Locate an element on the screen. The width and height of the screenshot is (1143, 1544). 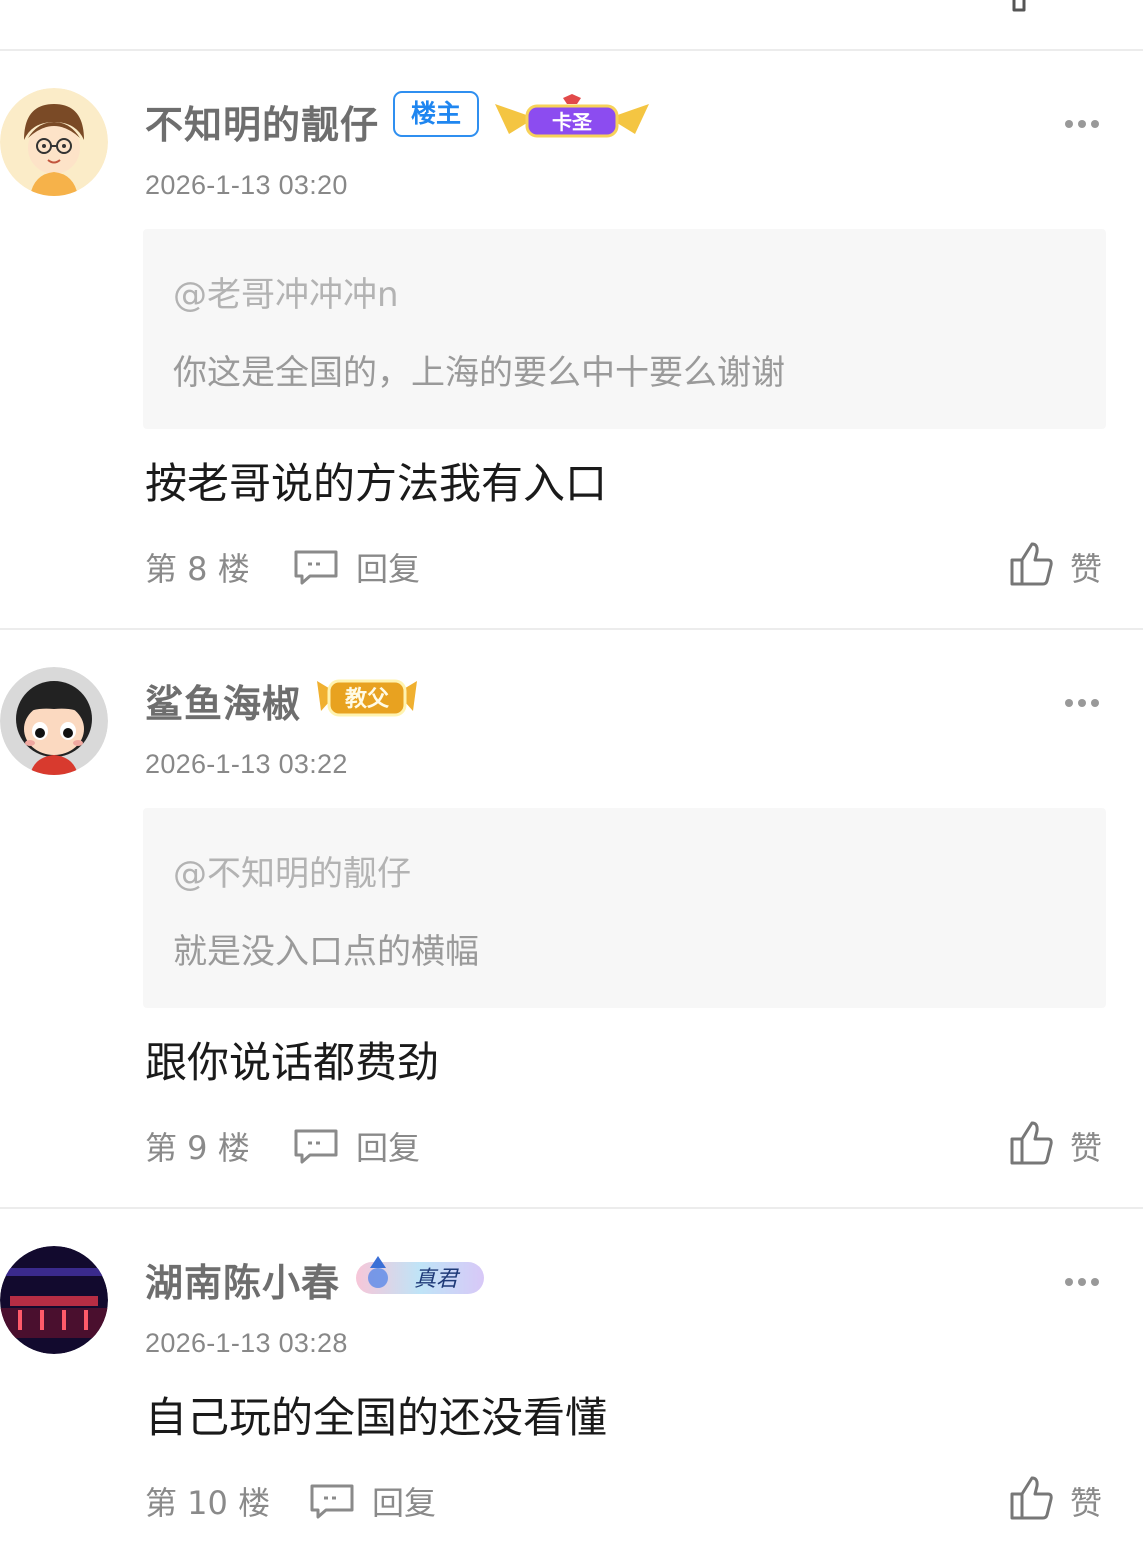
level-badge-text: 卡圣 is located at coordinates (572, 122).